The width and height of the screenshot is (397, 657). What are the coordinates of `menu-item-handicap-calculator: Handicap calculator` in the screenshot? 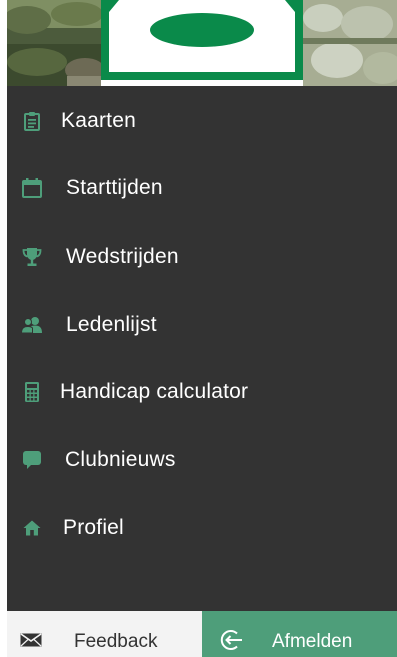 It's located at (202, 392).